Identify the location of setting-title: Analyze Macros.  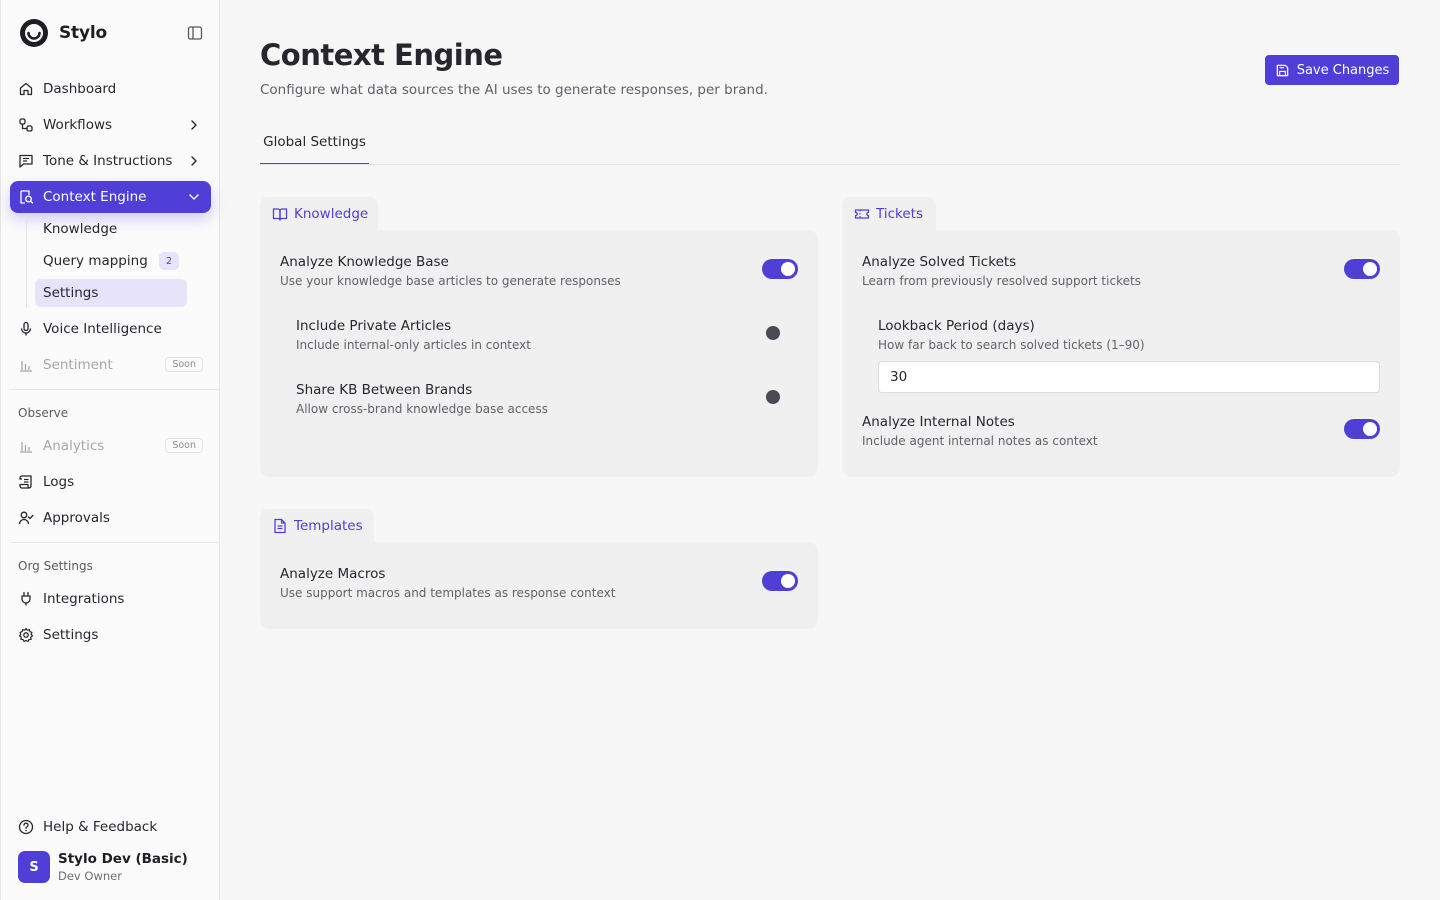
(333, 574).